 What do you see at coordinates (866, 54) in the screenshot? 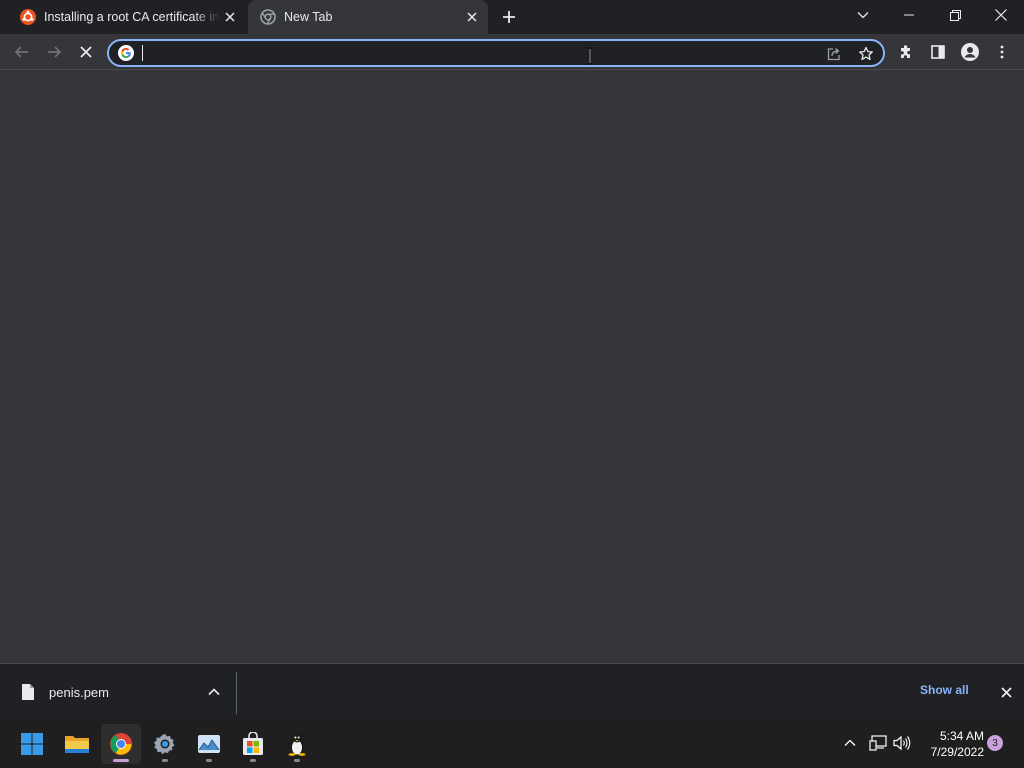
I see `bookmark-star-icon` at bounding box center [866, 54].